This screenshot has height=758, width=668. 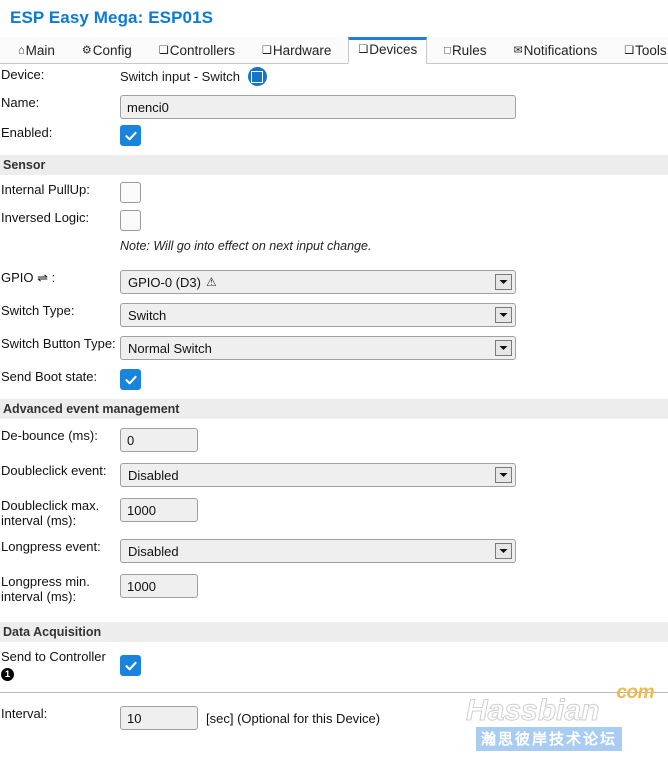 What do you see at coordinates (28, 277) in the screenshot?
I see `gpio-label: GPIO ⇌ :` at bounding box center [28, 277].